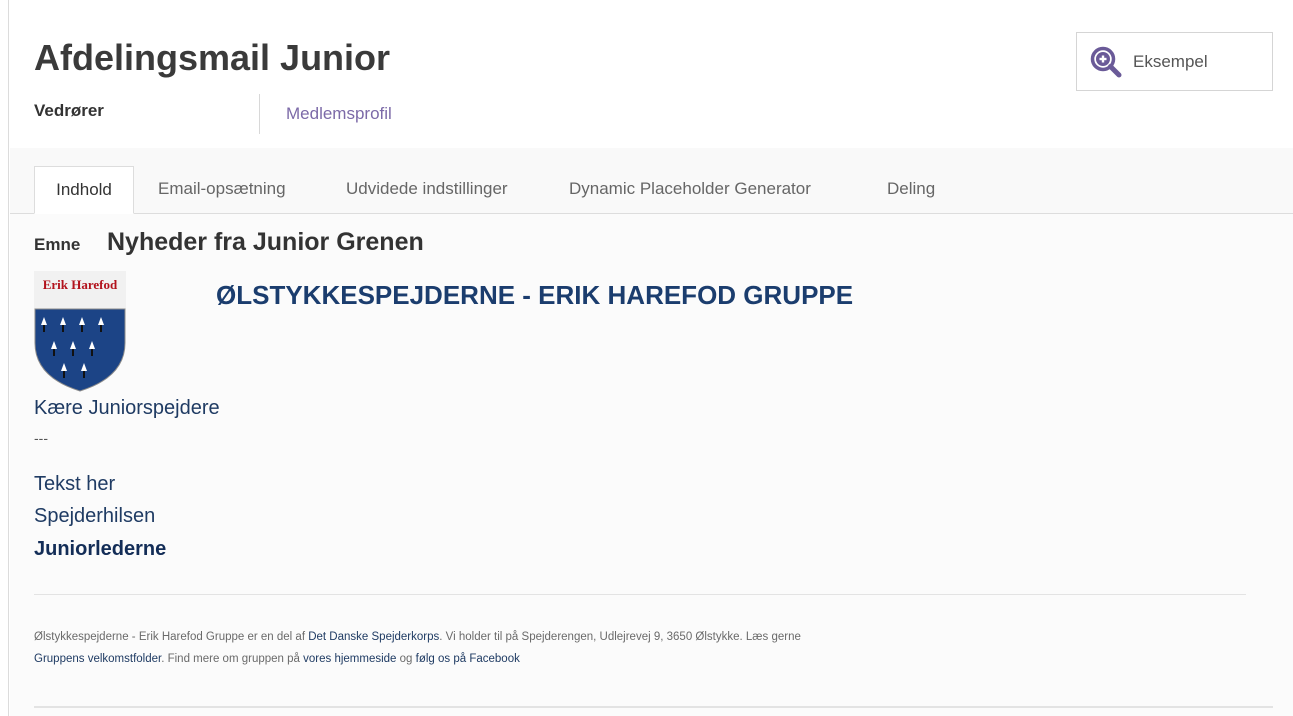 This screenshot has height=716, width=1293. I want to click on preview-button: Eksempel, so click(1174, 61).